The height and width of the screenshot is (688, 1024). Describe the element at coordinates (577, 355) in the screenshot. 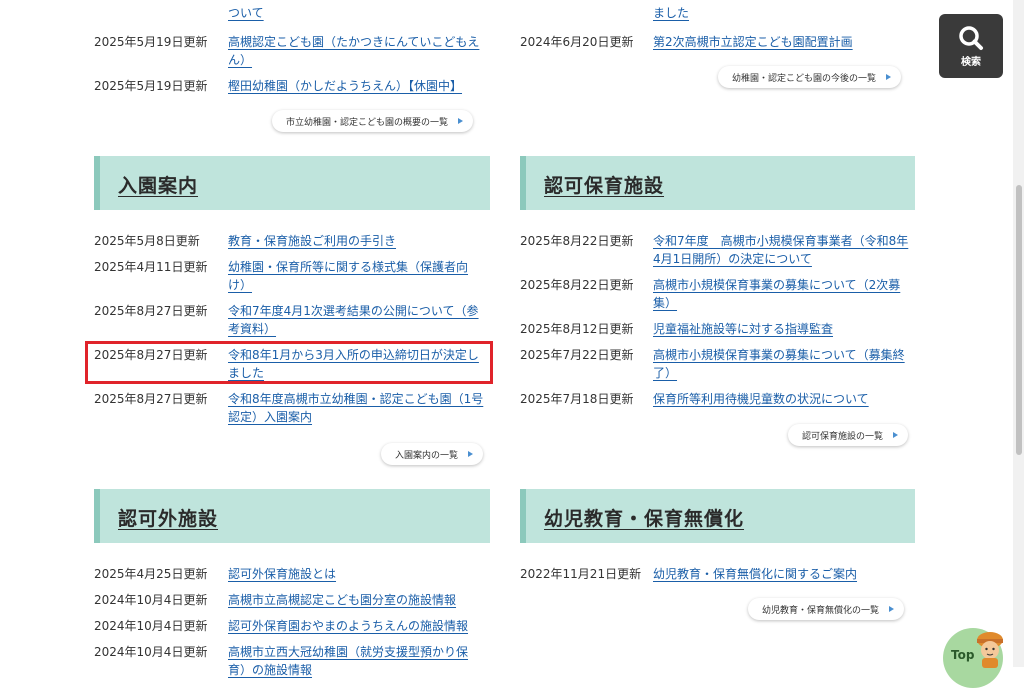

I see `news-date: 2025年7月22日更新` at that location.